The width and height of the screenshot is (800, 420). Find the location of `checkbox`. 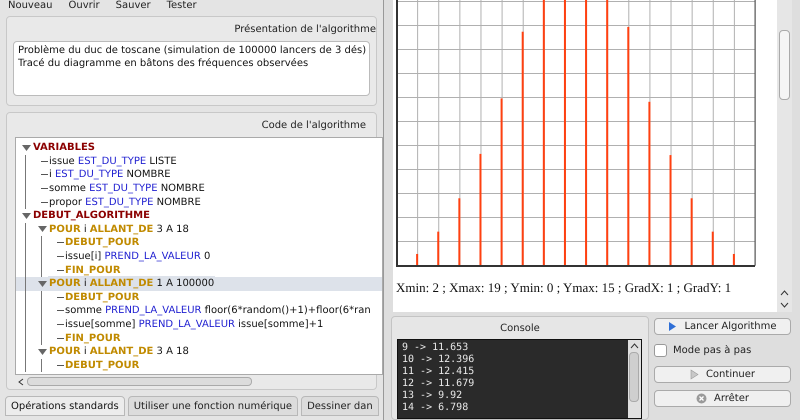

checkbox is located at coordinates (660, 350).